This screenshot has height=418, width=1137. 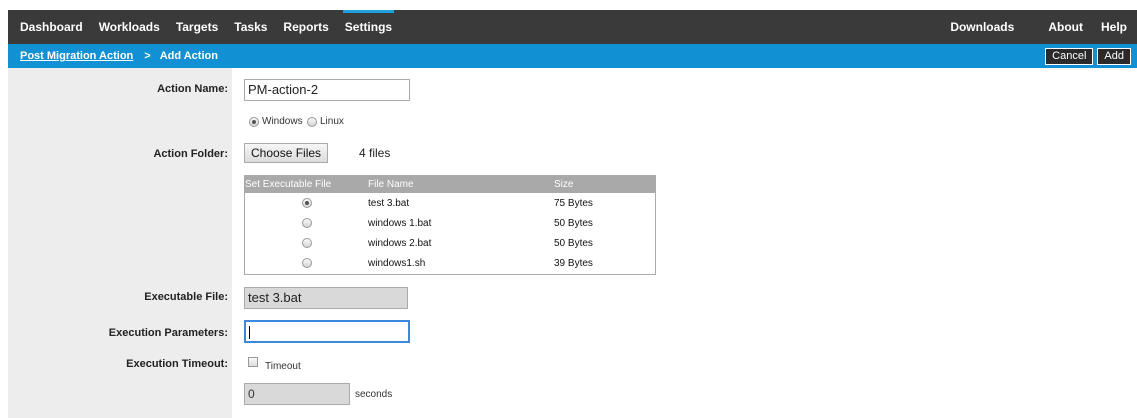 What do you see at coordinates (197, 27) in the screenshot?
I see `tab-targets: Targets` at bounding box center [197, 27].